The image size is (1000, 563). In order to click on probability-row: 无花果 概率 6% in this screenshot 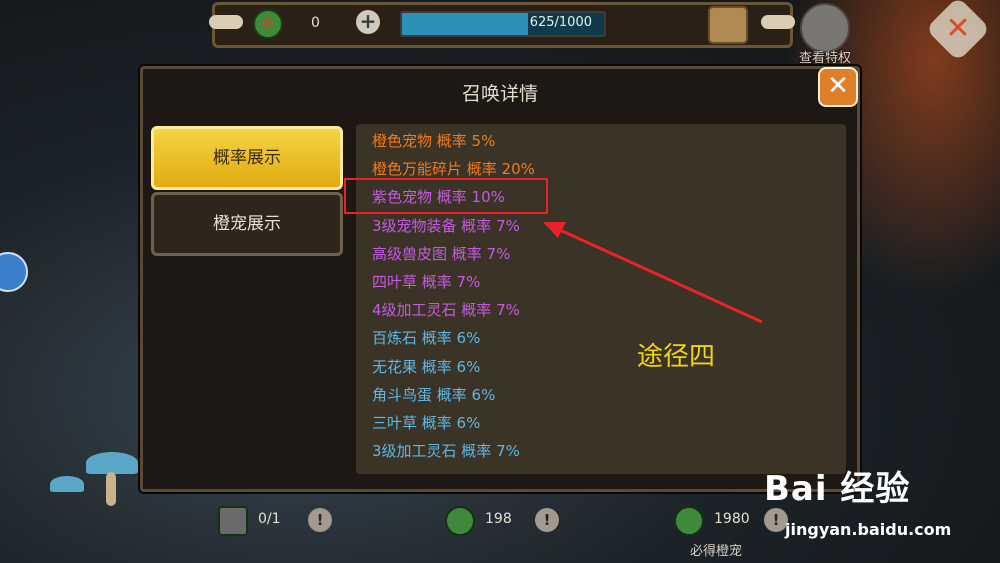, I will do `click(426, 366)`.